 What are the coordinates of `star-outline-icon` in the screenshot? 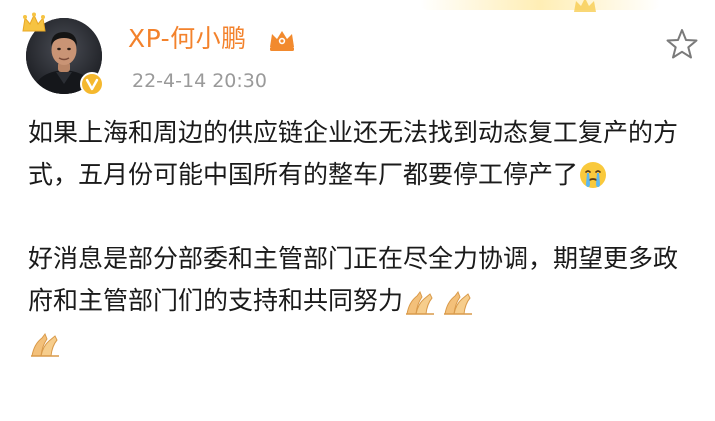 It's located at (682, 44).